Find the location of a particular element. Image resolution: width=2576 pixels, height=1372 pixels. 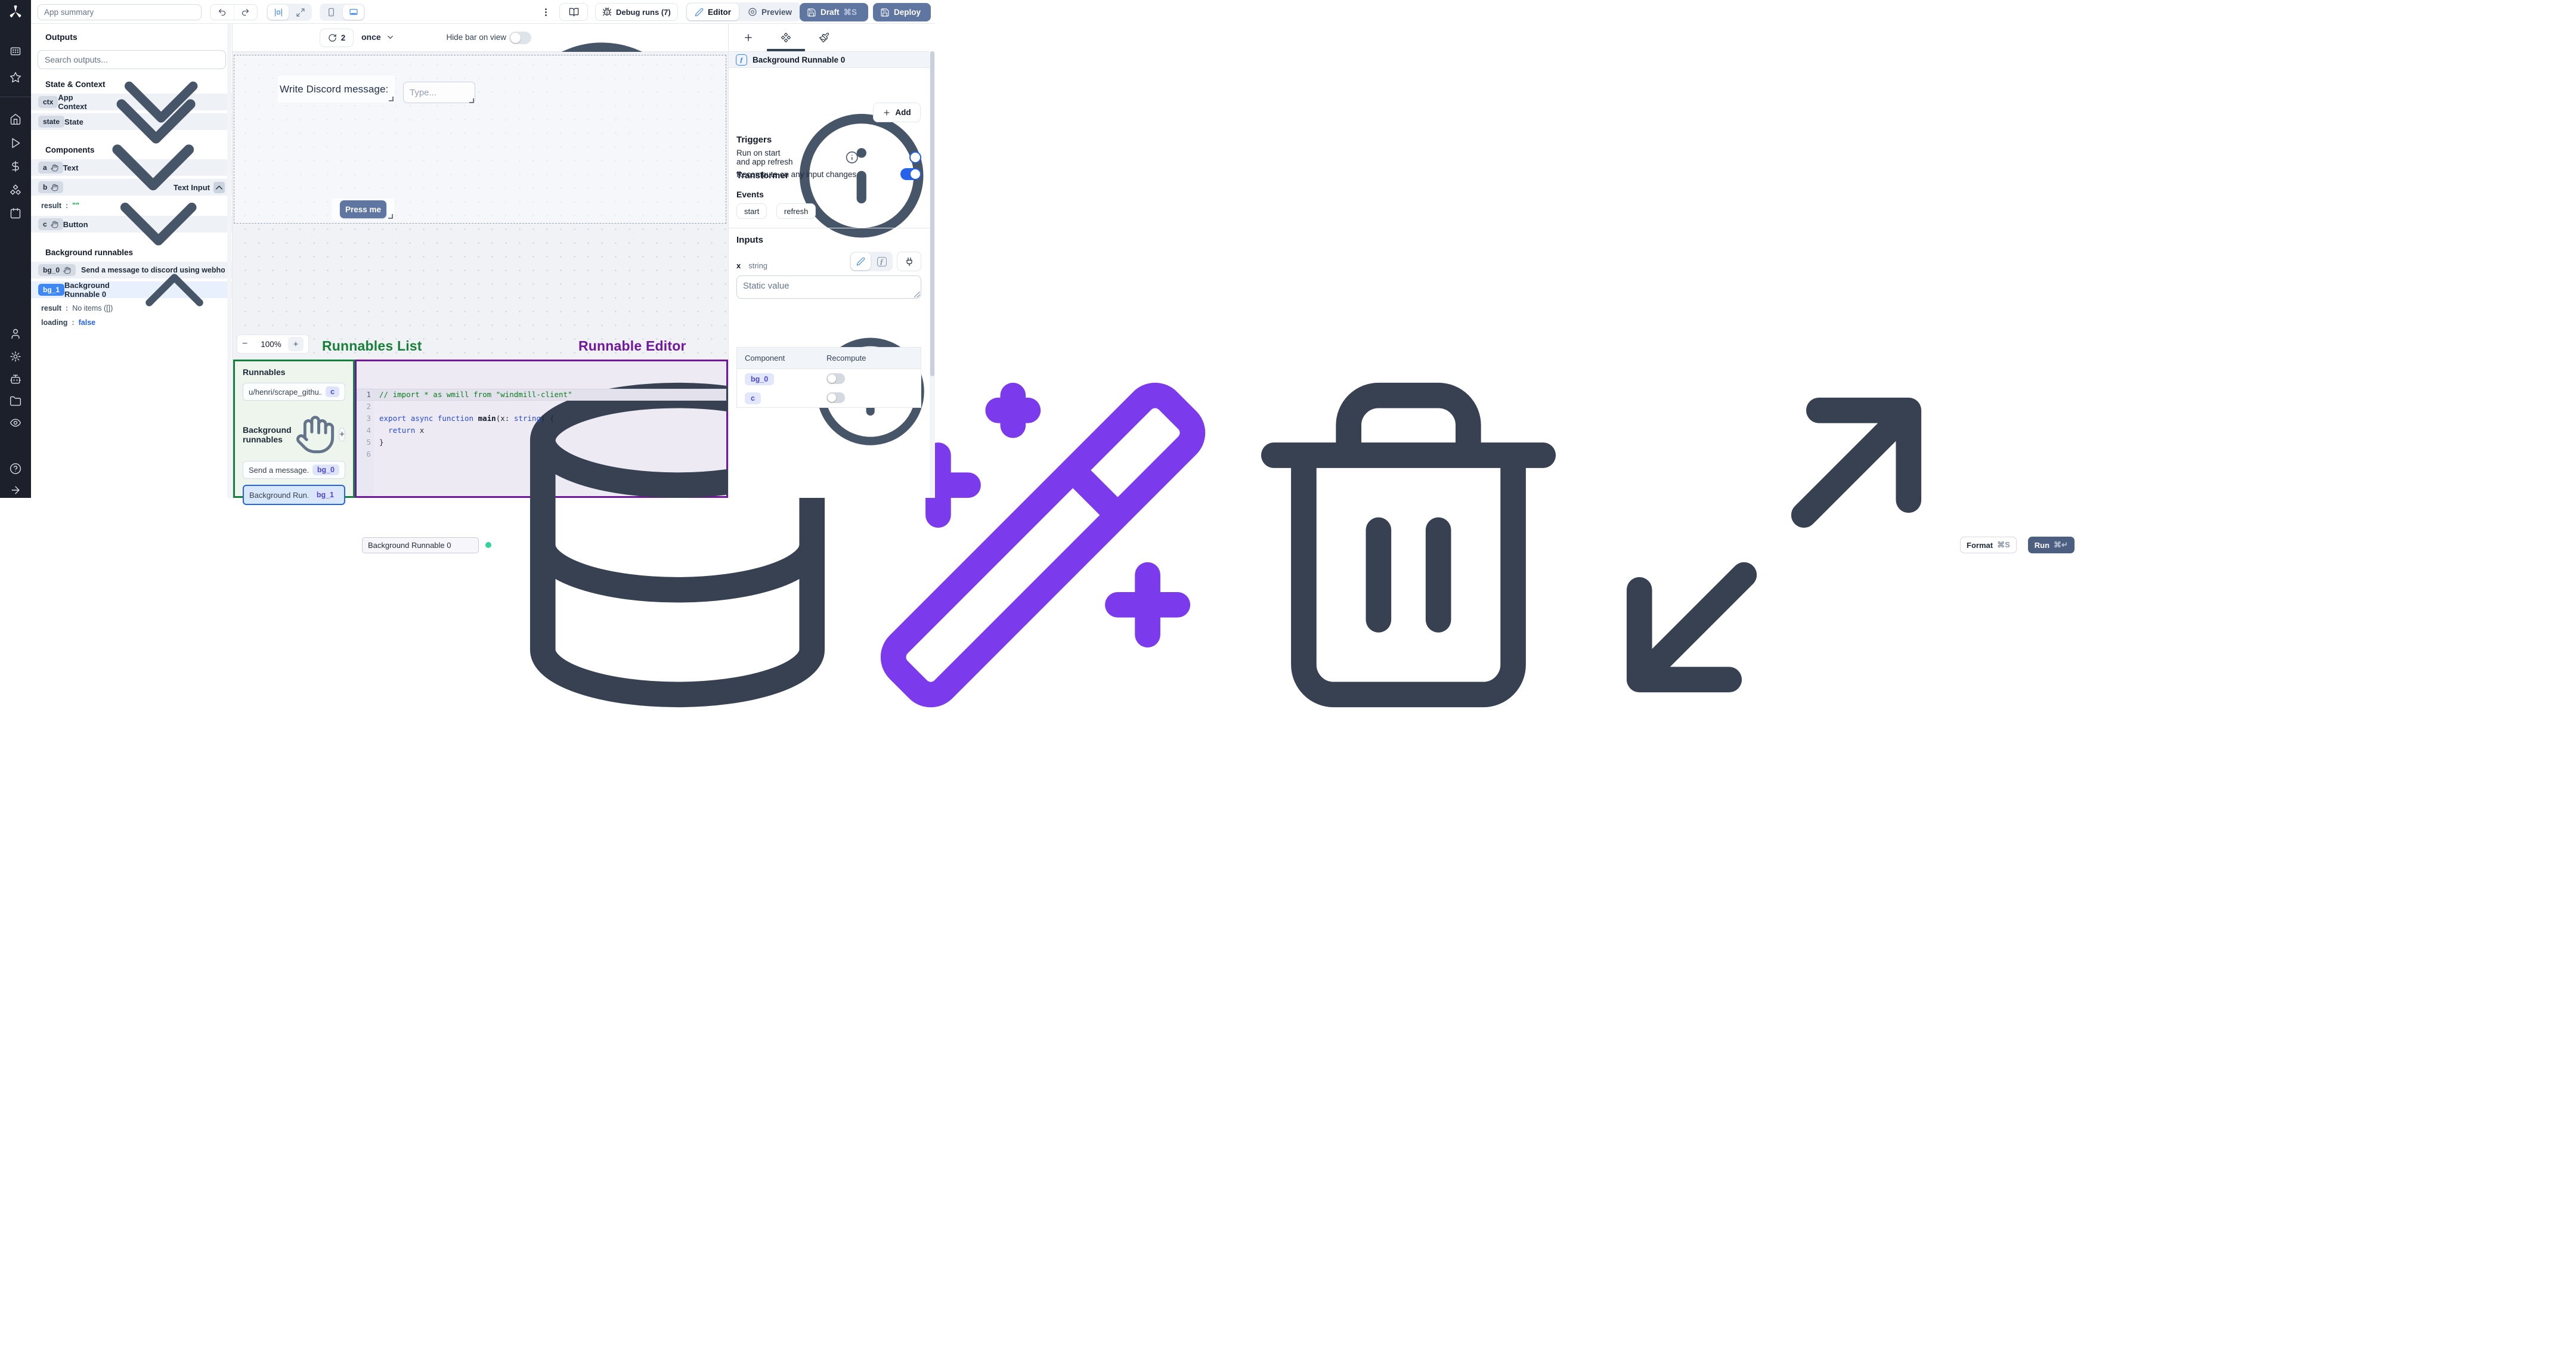

runnable-item-bg0: Send a message... bg_0 is located at coordinates (294, 470).